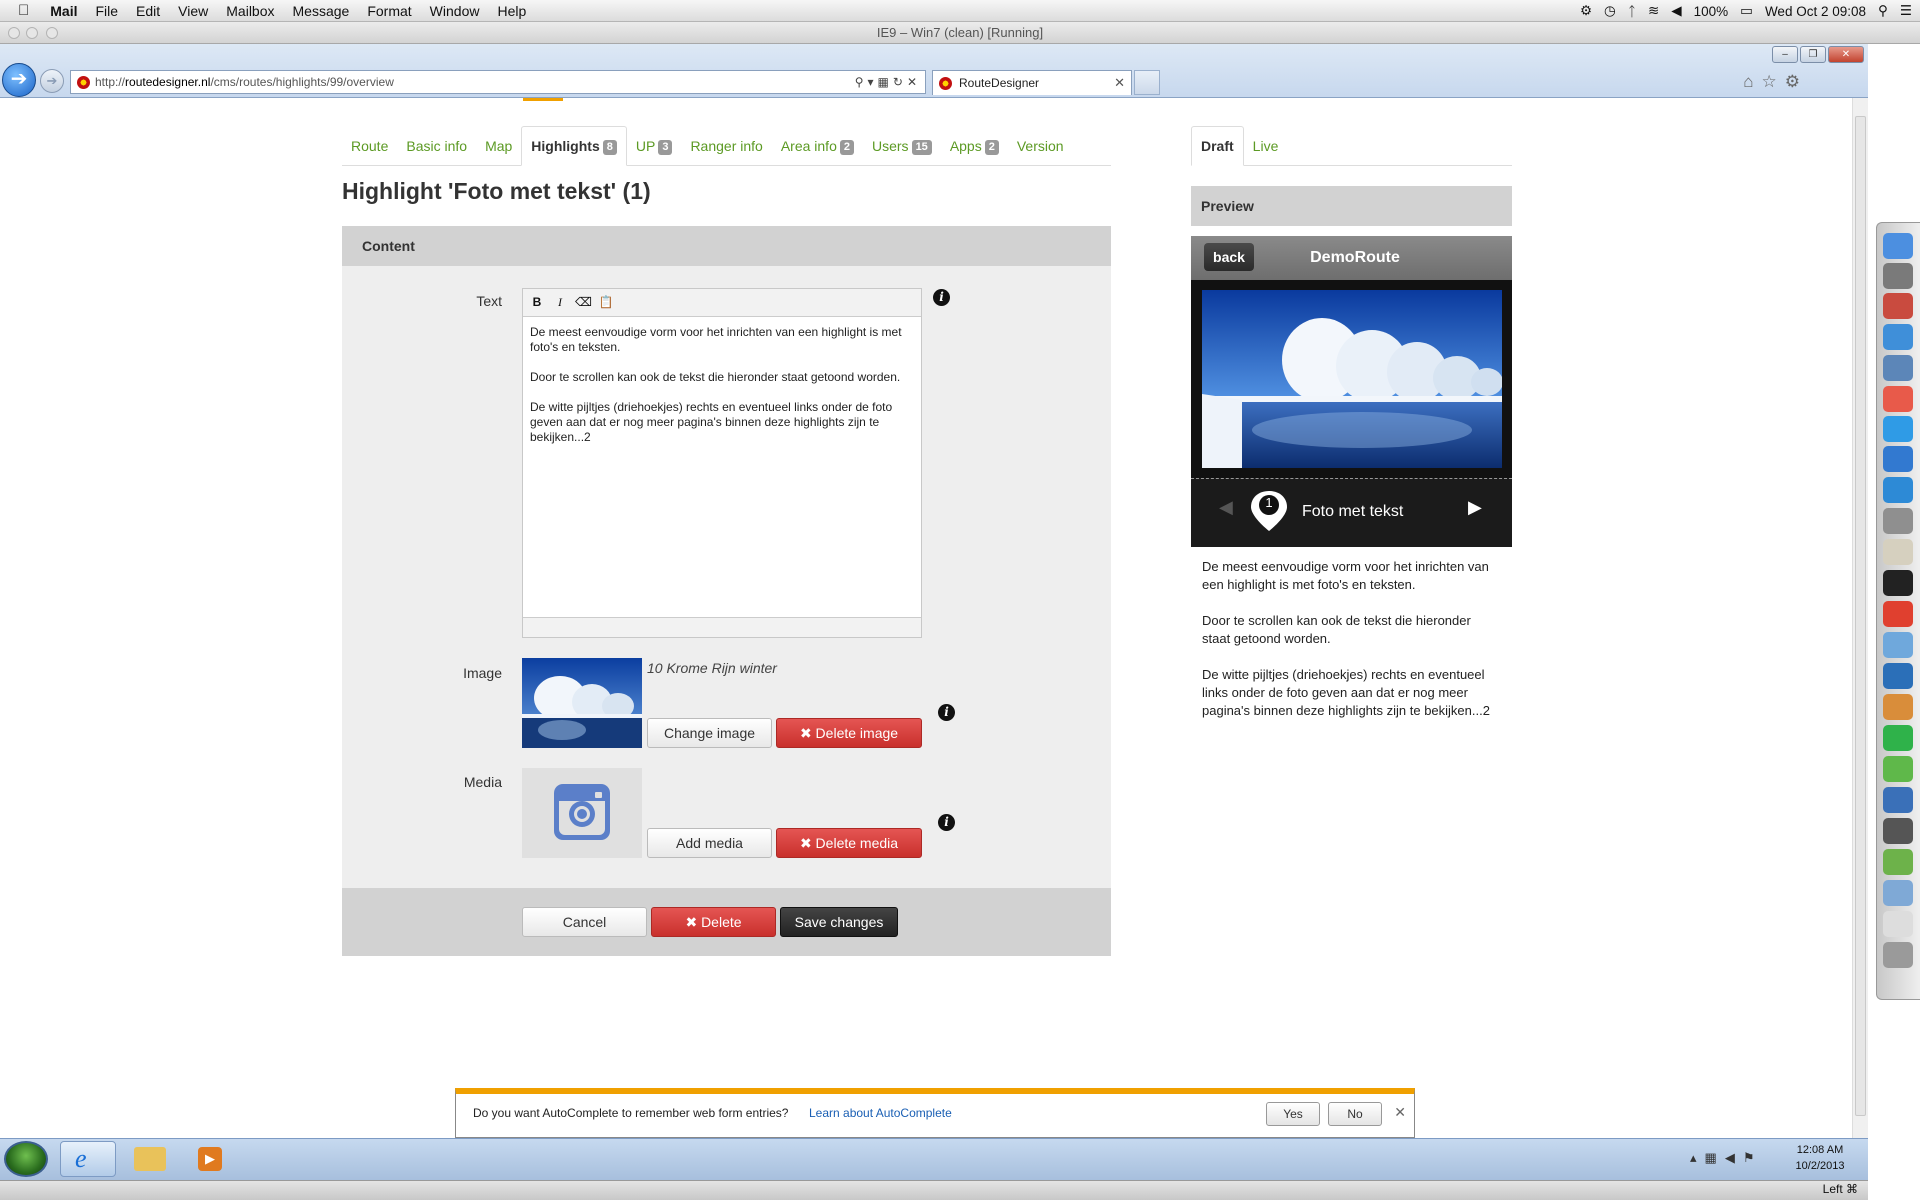  I want to click on page-scrollbar, so click(1860, 618).